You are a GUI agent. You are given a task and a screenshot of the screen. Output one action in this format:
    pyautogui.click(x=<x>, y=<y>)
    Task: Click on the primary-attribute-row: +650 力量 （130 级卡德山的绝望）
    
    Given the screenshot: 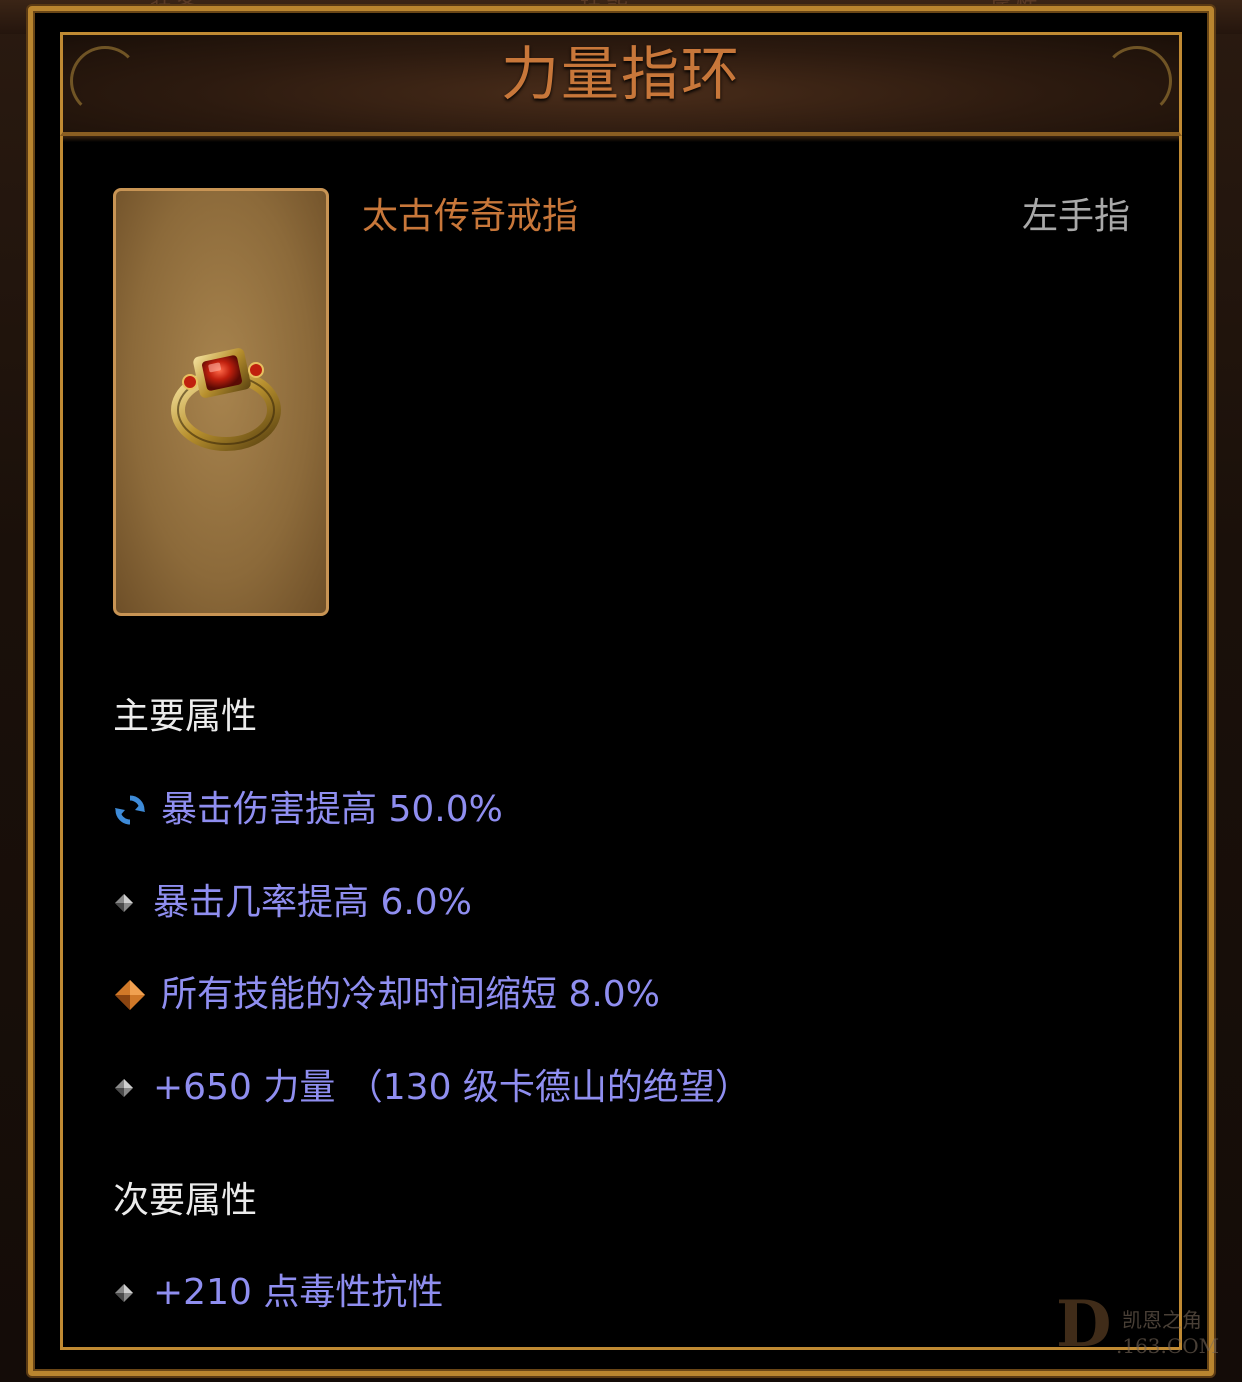 What is the action you would take?
    pyautogui.click(x=432, y=1088)
    